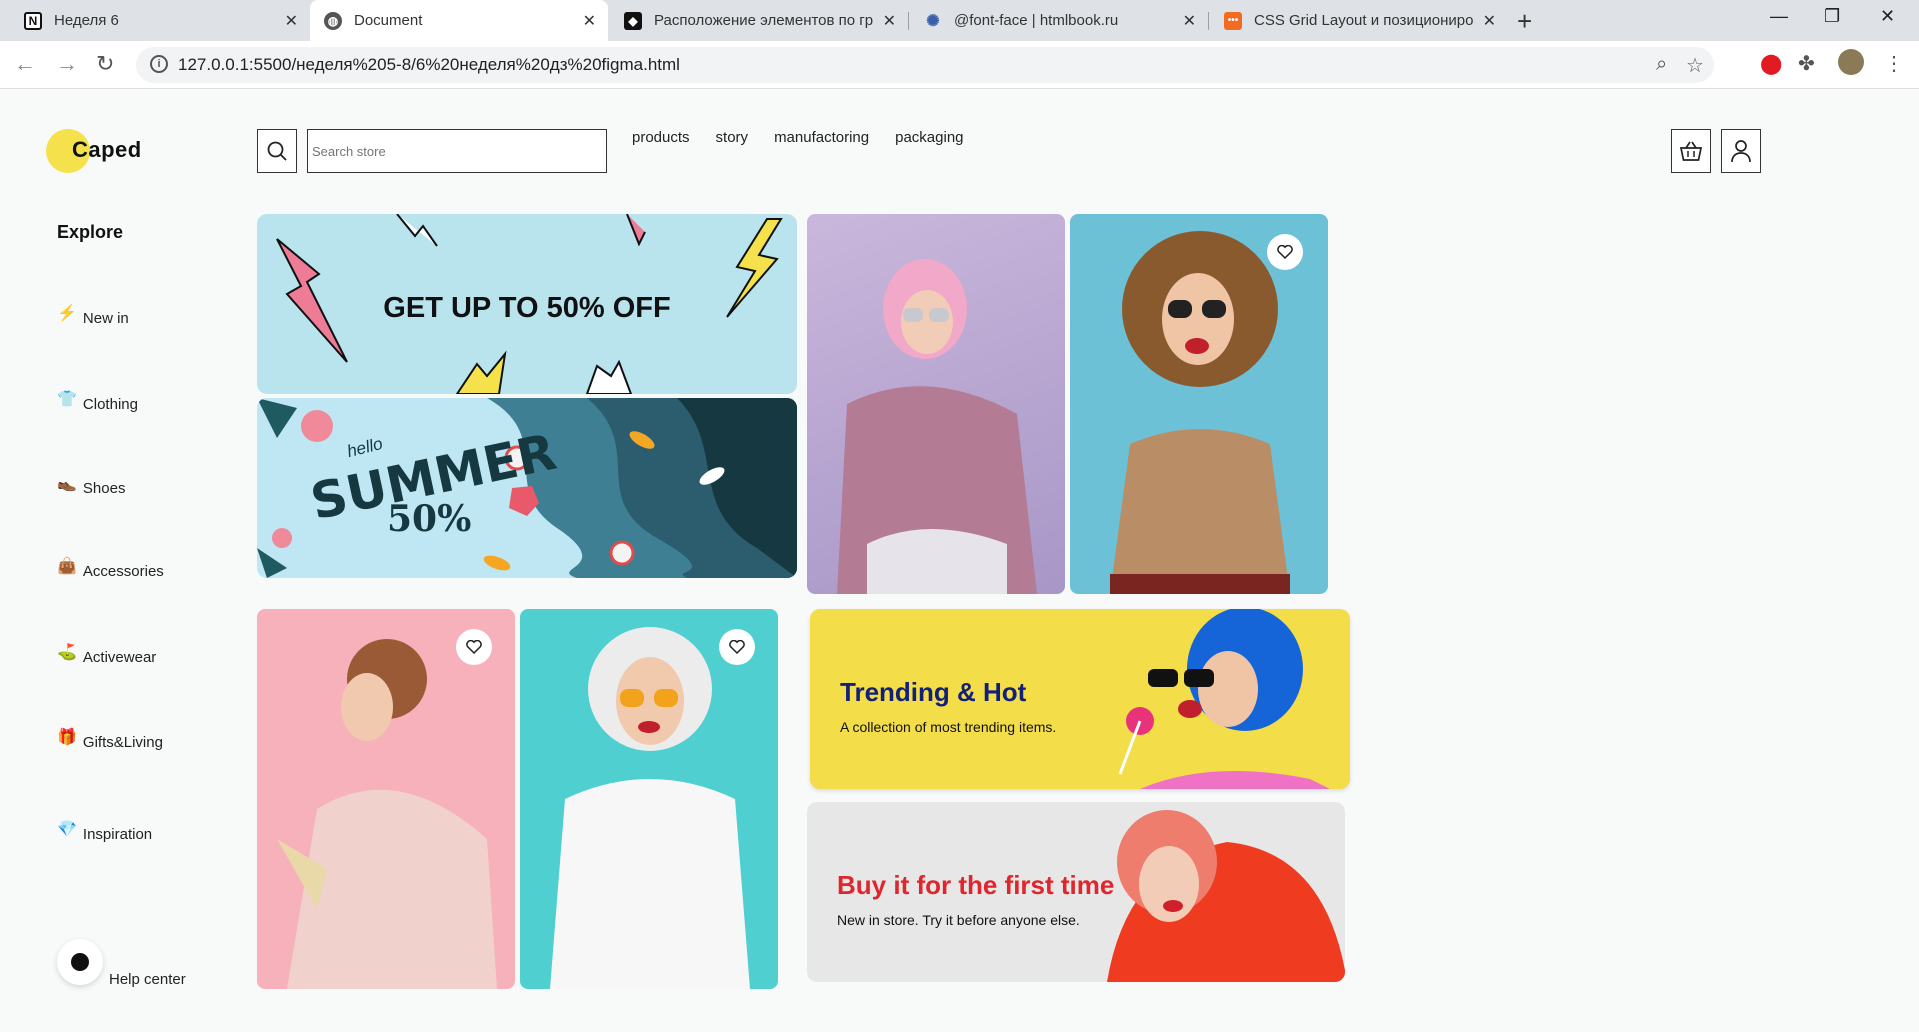 Image resolution: width=1919 pixels, height=1032 pixels. I want to click on sidebar-title: Explore, so click(90, 232).